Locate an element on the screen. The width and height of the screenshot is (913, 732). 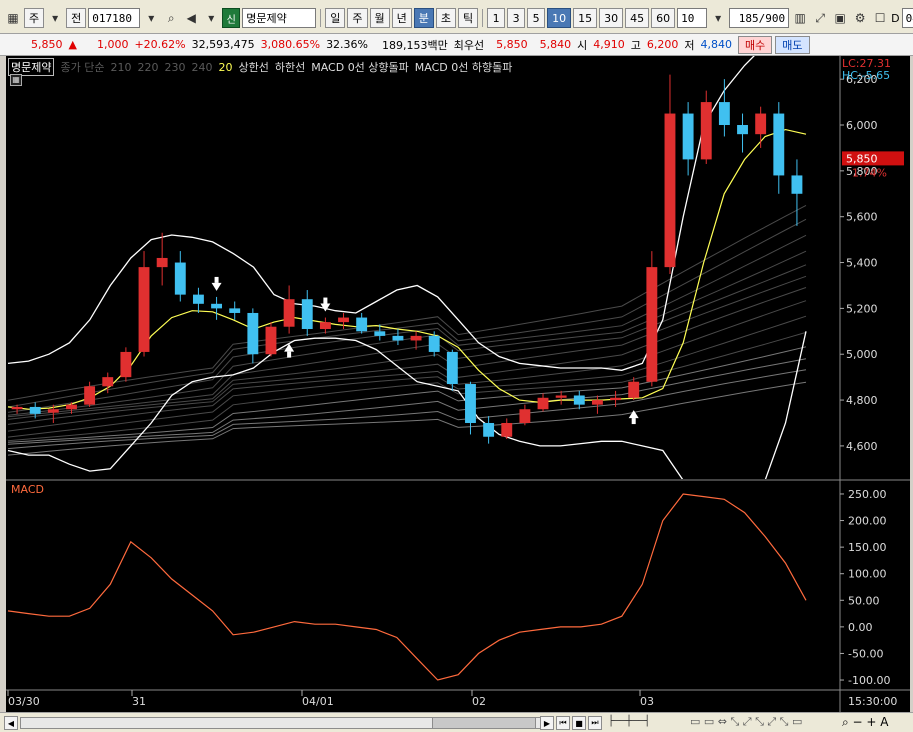
legend-ma-20: 20 is located at coordinates (225, 67).